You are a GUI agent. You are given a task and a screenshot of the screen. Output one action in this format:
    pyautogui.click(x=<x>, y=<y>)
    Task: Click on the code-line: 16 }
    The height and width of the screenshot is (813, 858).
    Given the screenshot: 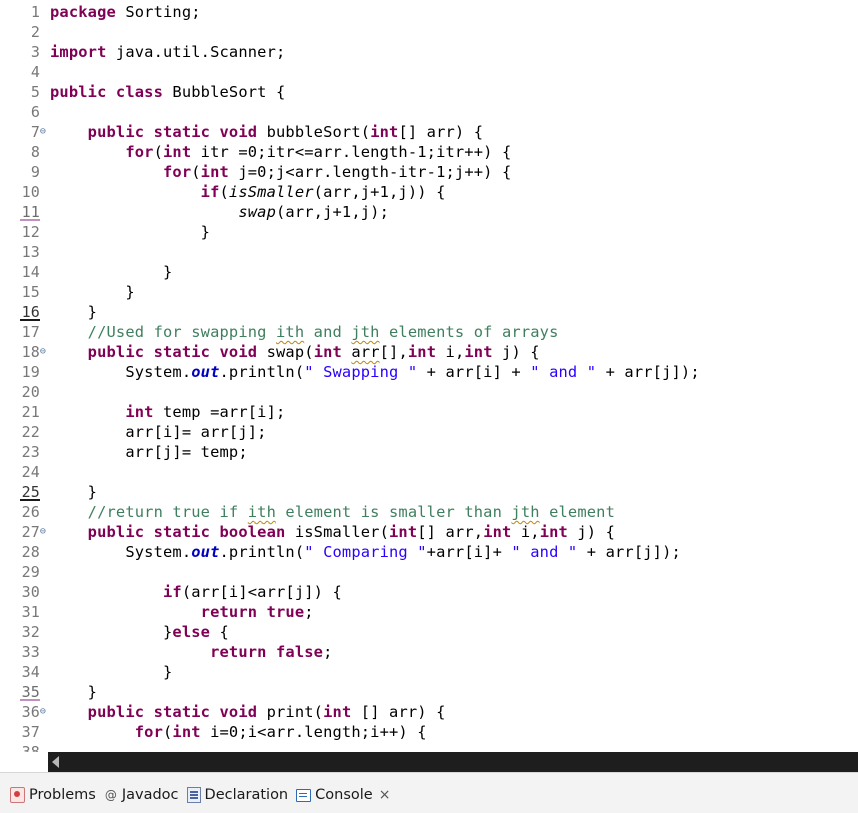 What is the action you would take?
    pyautogui.click(x=439, y=312)
    